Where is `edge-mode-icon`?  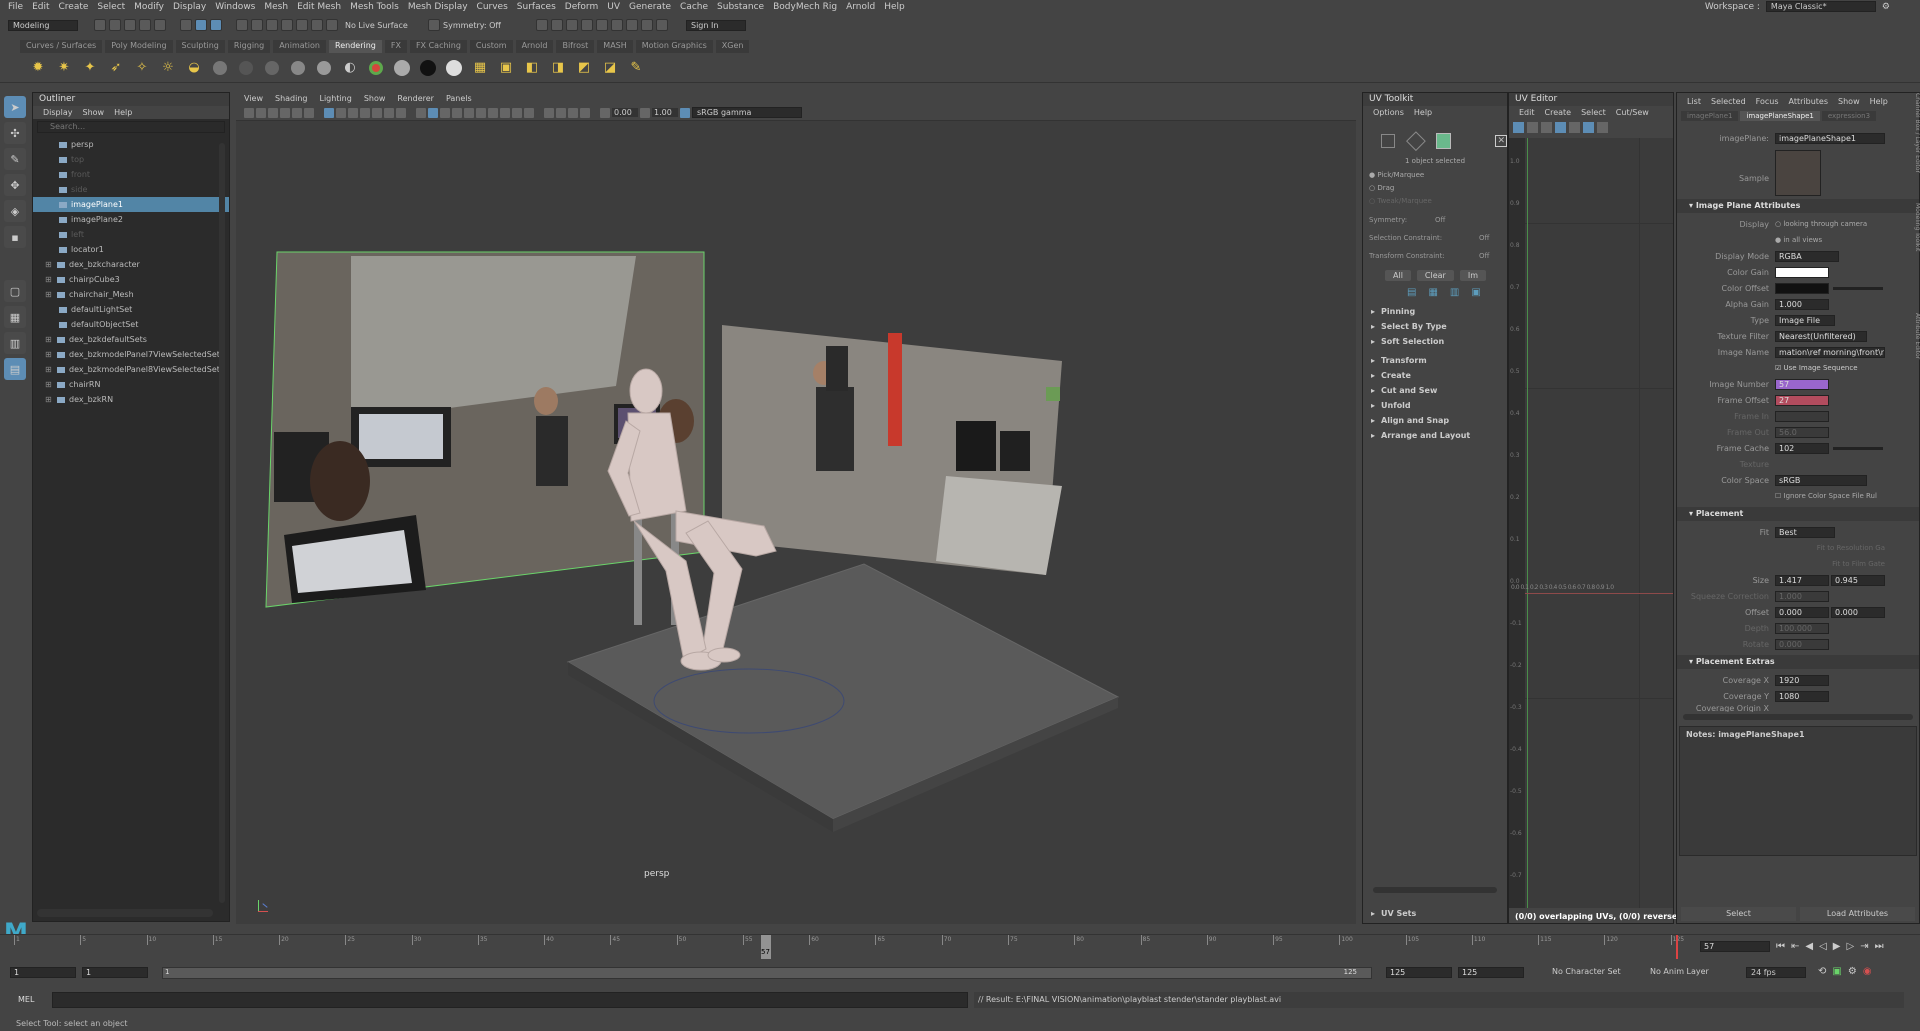
edge-mode-icon is located at coordinates (1415, 141).